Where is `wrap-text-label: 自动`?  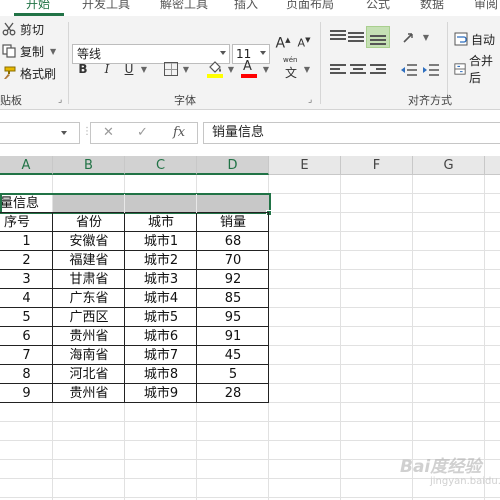
wrap-text-label: 自动 is located at coordinates (483, 39).